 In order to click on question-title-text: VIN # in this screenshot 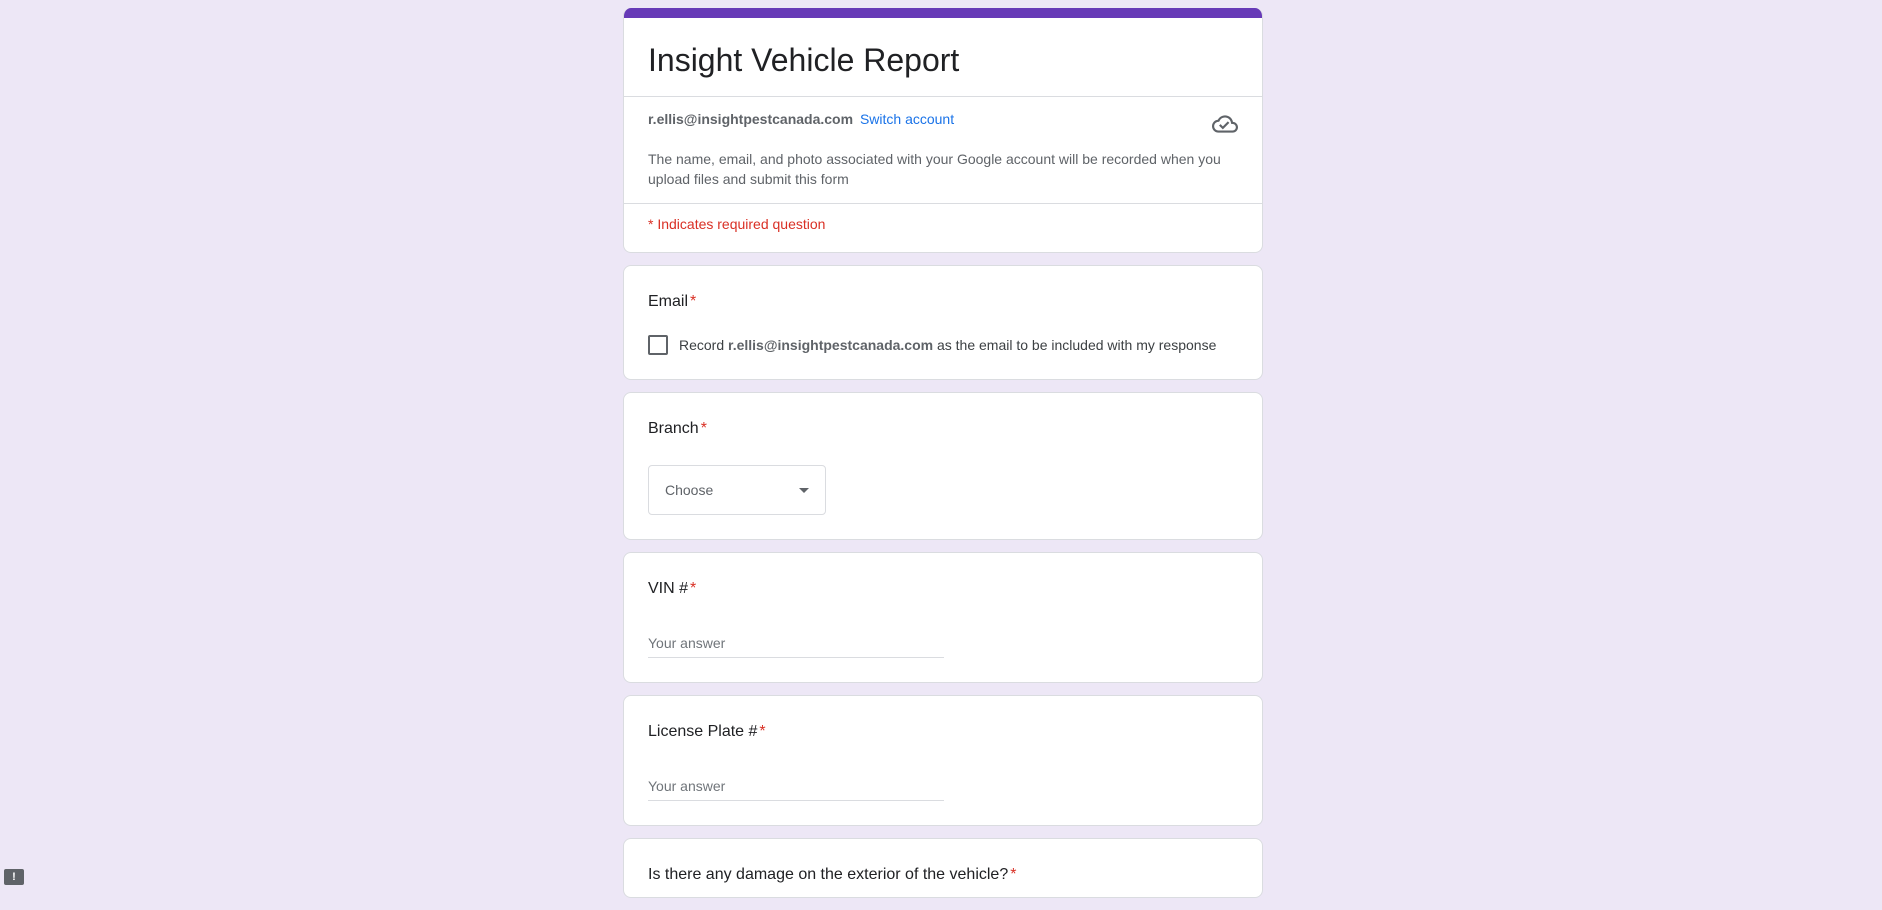, I will do `click(668, 588)`.